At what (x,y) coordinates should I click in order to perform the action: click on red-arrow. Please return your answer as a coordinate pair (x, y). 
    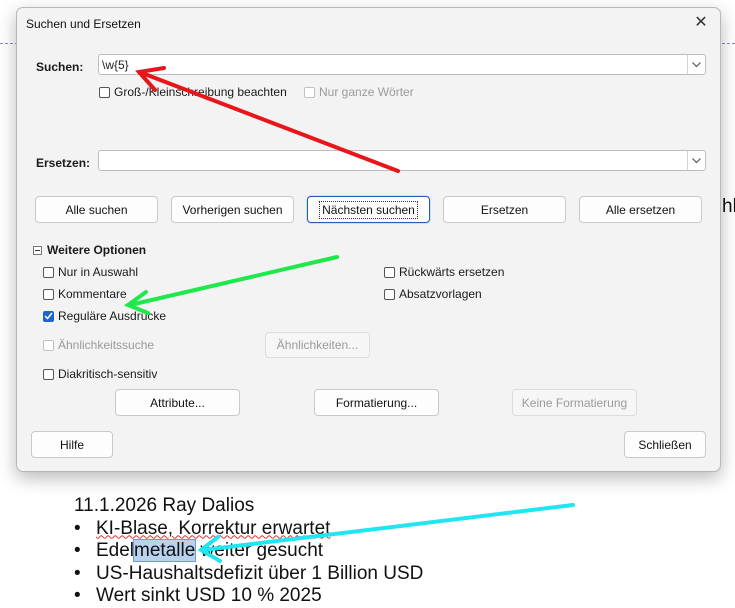
    Looking at the image, I should click on (267, 119).